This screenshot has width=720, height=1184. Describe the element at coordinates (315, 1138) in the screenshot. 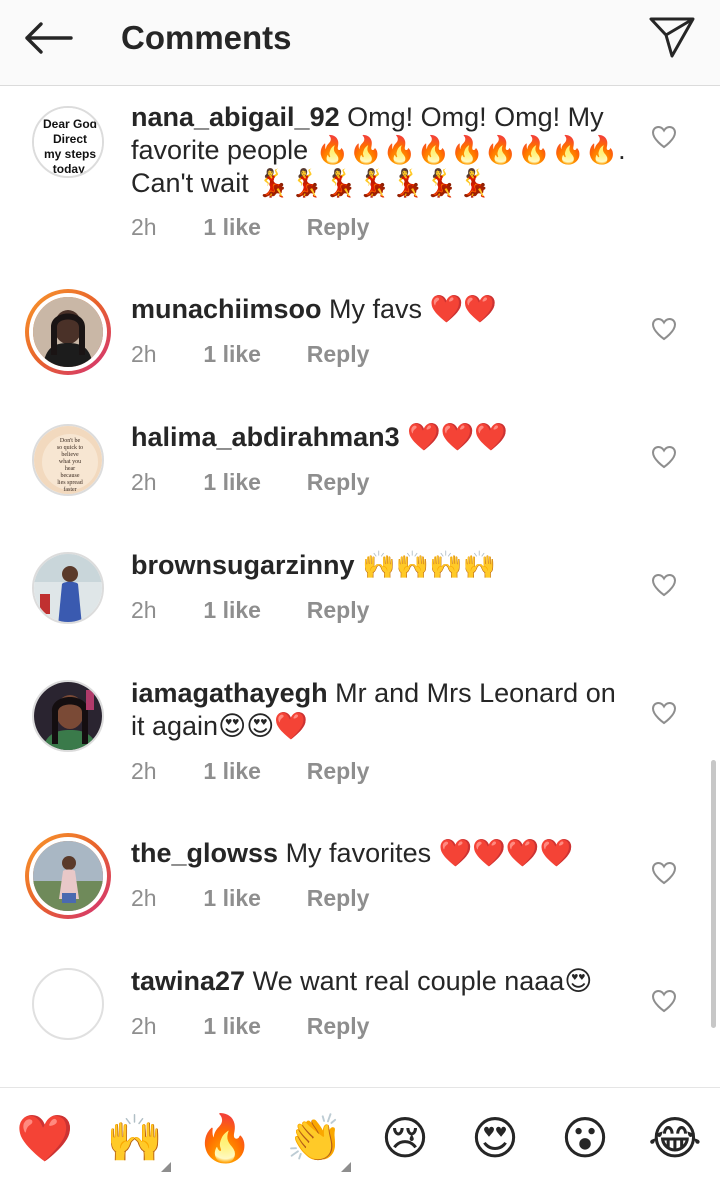

I see `clapping-hands-icon: 👏` at that location.